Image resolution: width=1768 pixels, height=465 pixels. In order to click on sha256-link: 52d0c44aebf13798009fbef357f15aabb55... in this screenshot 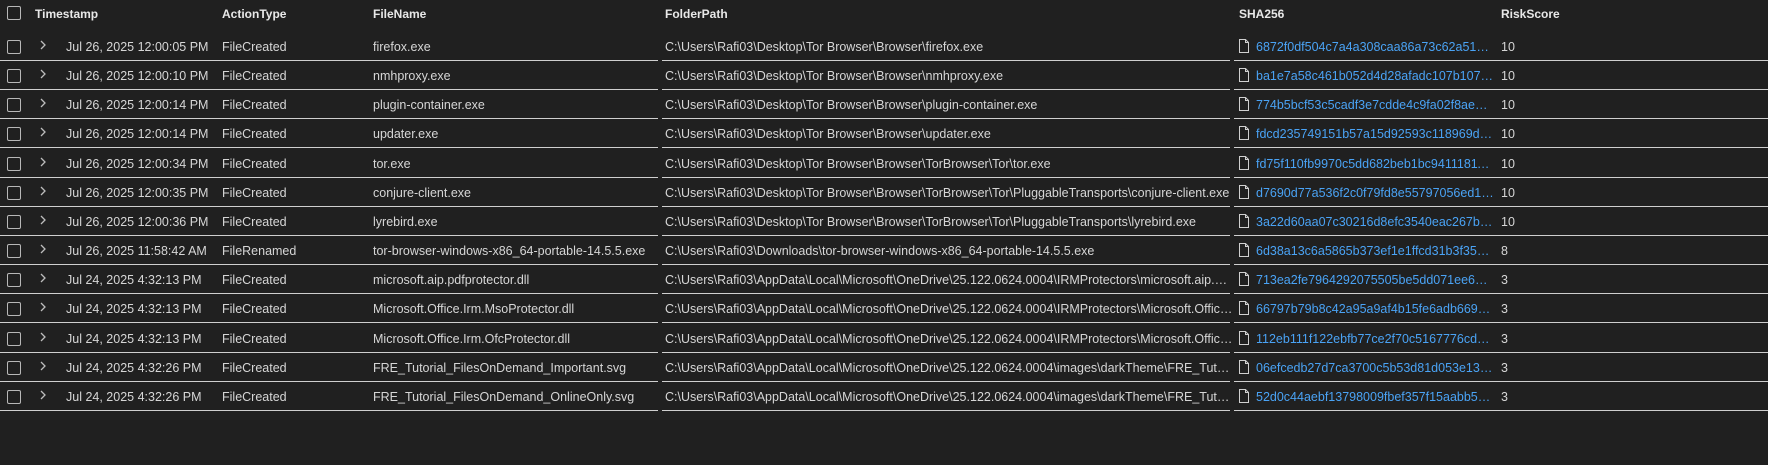, I will do `click(1375, 397)`.